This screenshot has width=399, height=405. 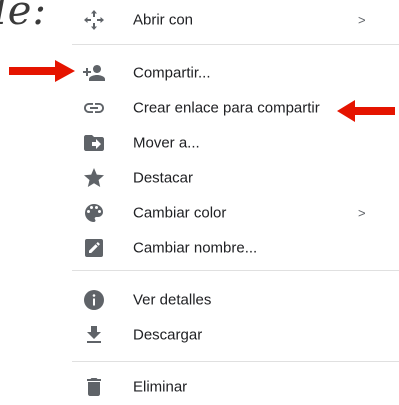 What do you see at coordinates (94, 248) in the screenshot?
I see `edit-icon` at bounding box center [94, 248].